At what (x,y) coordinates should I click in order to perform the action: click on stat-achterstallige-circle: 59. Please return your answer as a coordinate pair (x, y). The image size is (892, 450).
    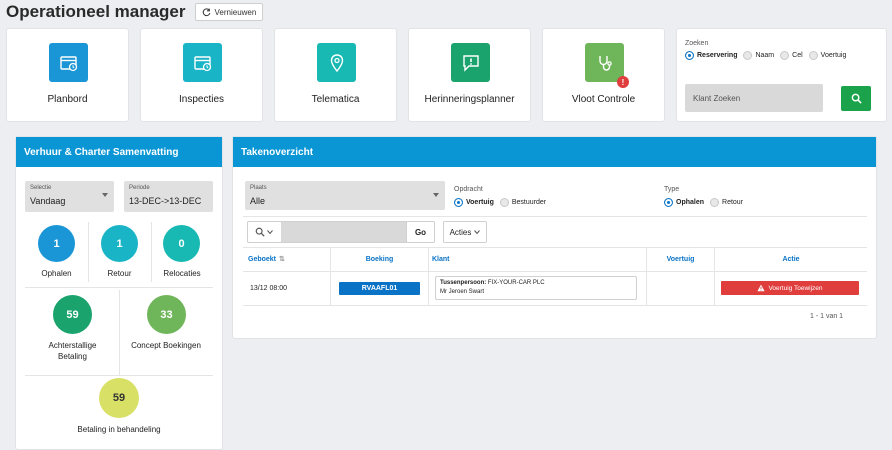
    Looking at the image, I should click on (72, 314).